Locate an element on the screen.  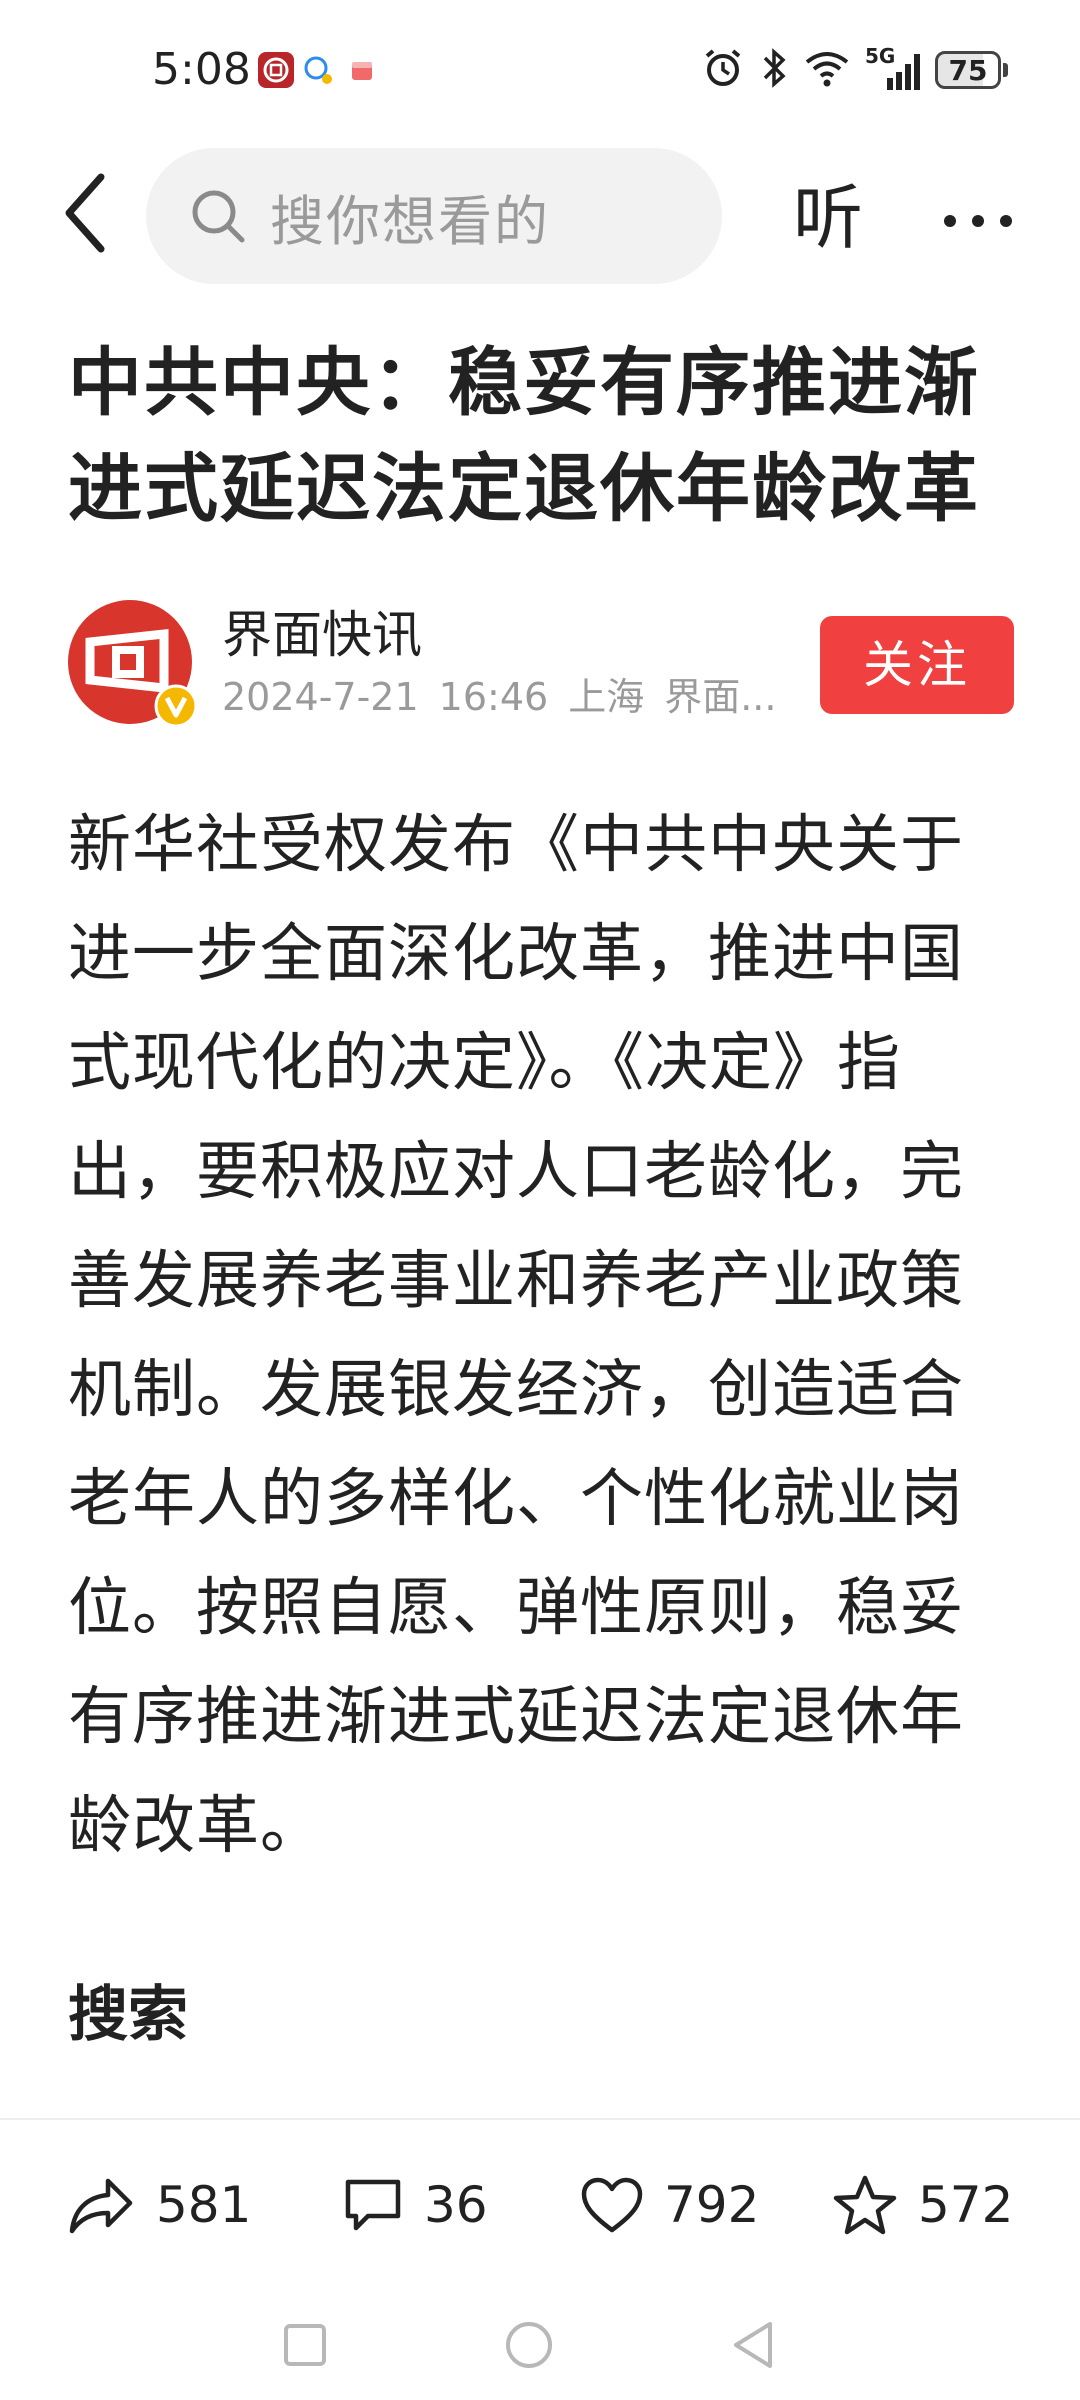
search-input: 搜你想看的 is located at coordinates (434, 216).